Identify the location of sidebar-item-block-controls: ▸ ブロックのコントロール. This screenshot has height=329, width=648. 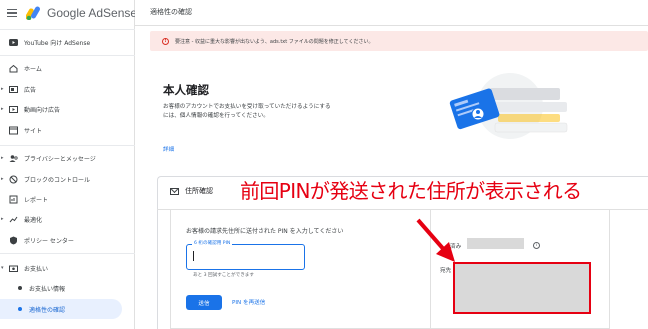
(67, 179).